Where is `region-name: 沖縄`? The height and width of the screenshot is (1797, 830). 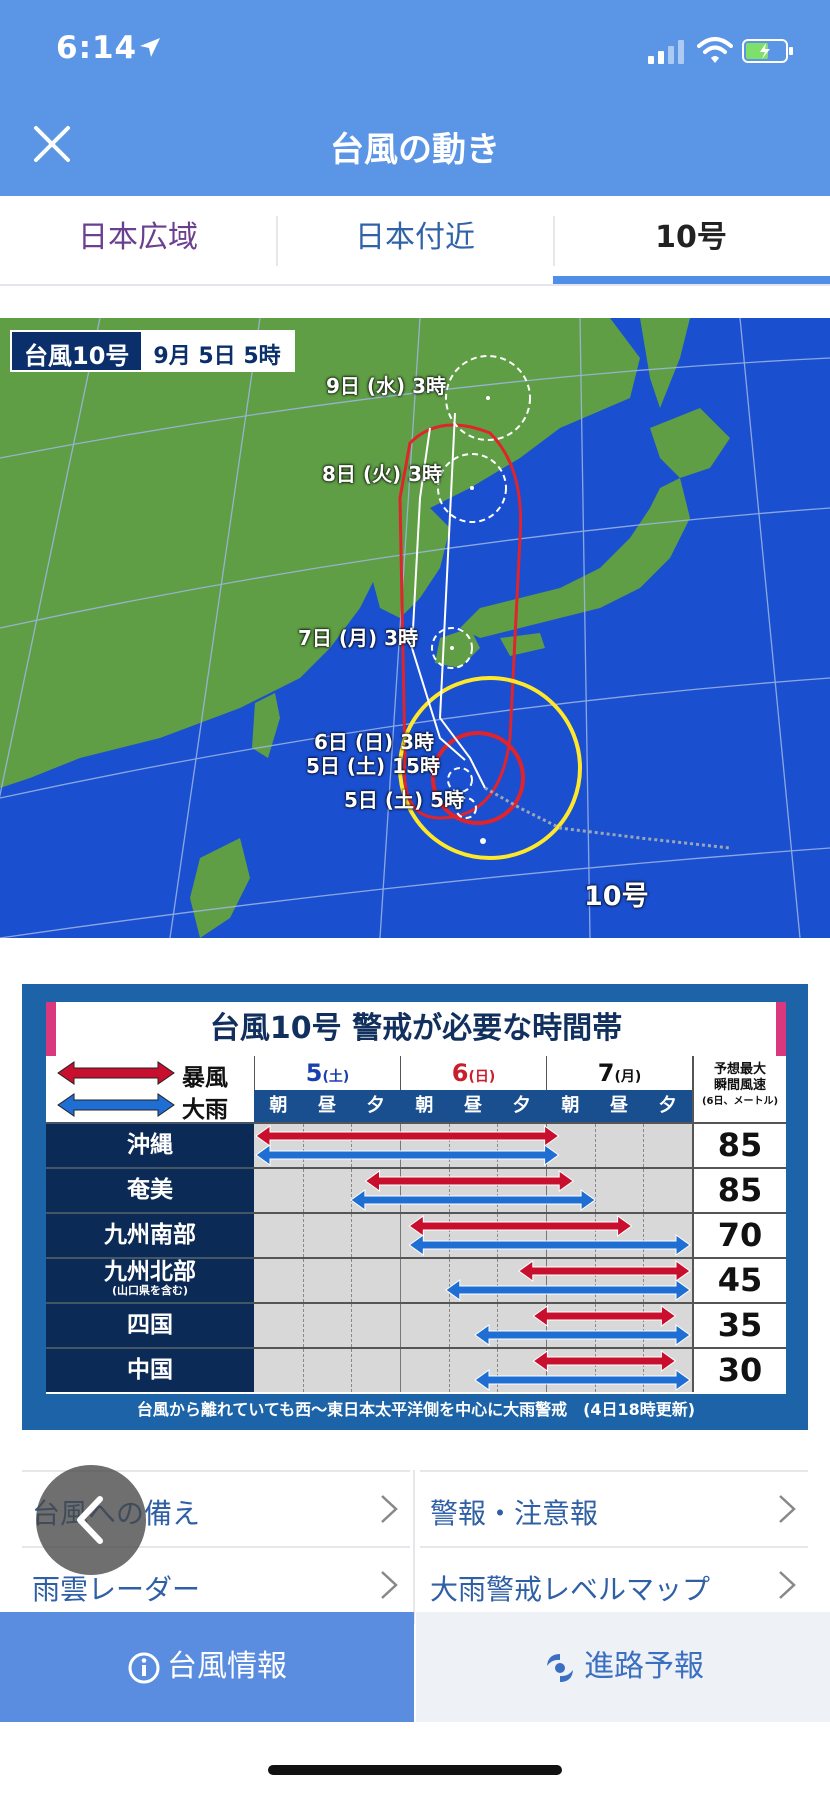
region-name: 沖縄 is located at coordinates (150, 1145).